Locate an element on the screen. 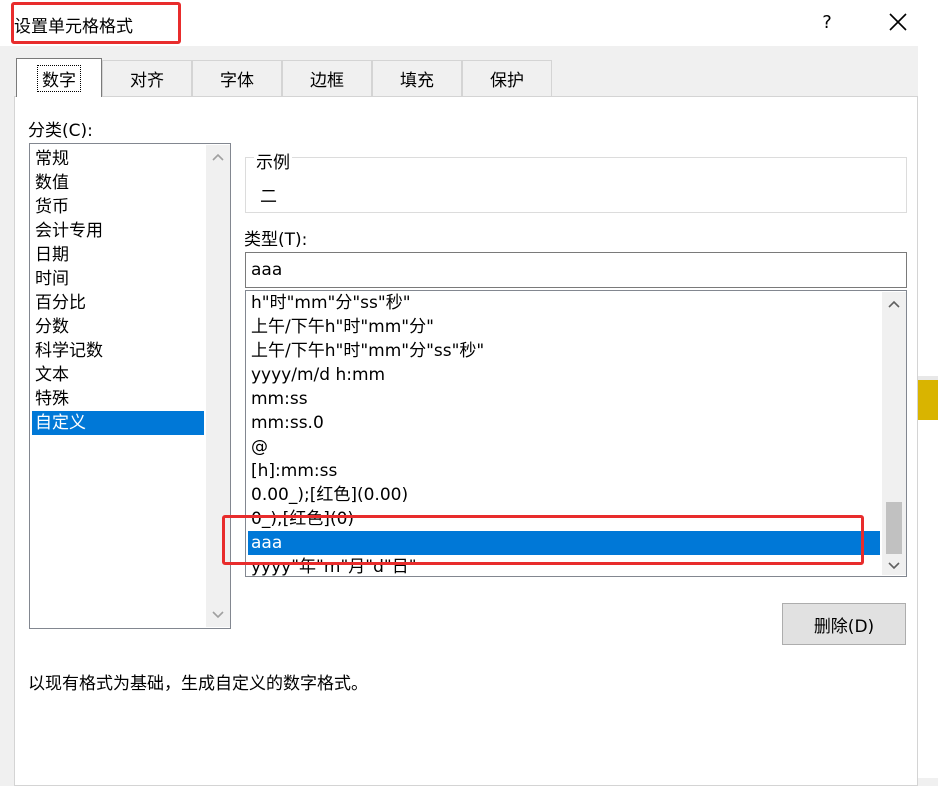 The height and width of the screenshot is (786, 938). type-scrollbar is located at coordinates (894, 433).